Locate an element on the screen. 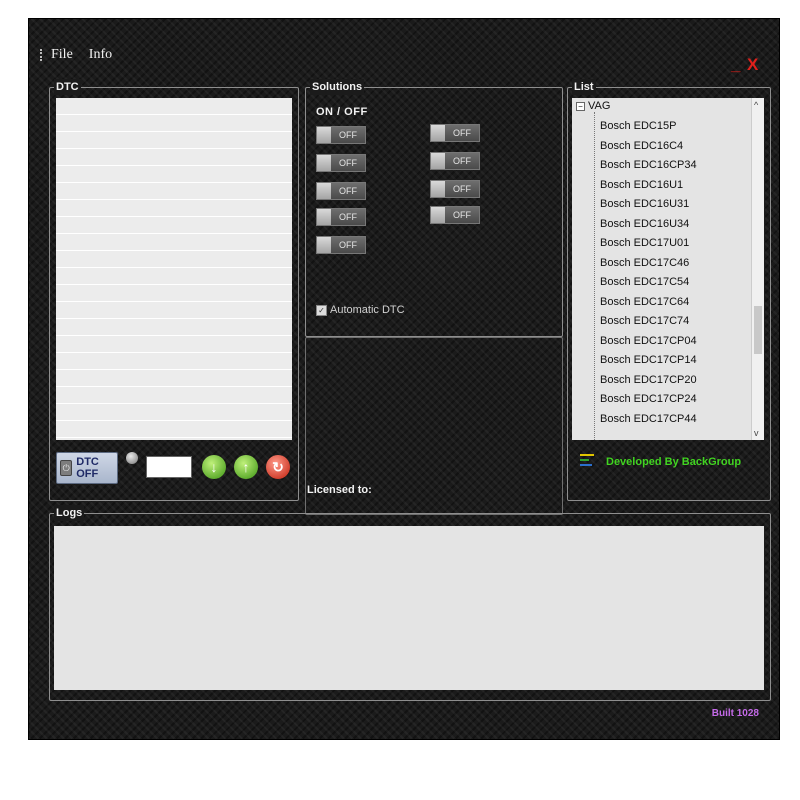  power-icon: ⏻ is located at coordinates (66, 468).